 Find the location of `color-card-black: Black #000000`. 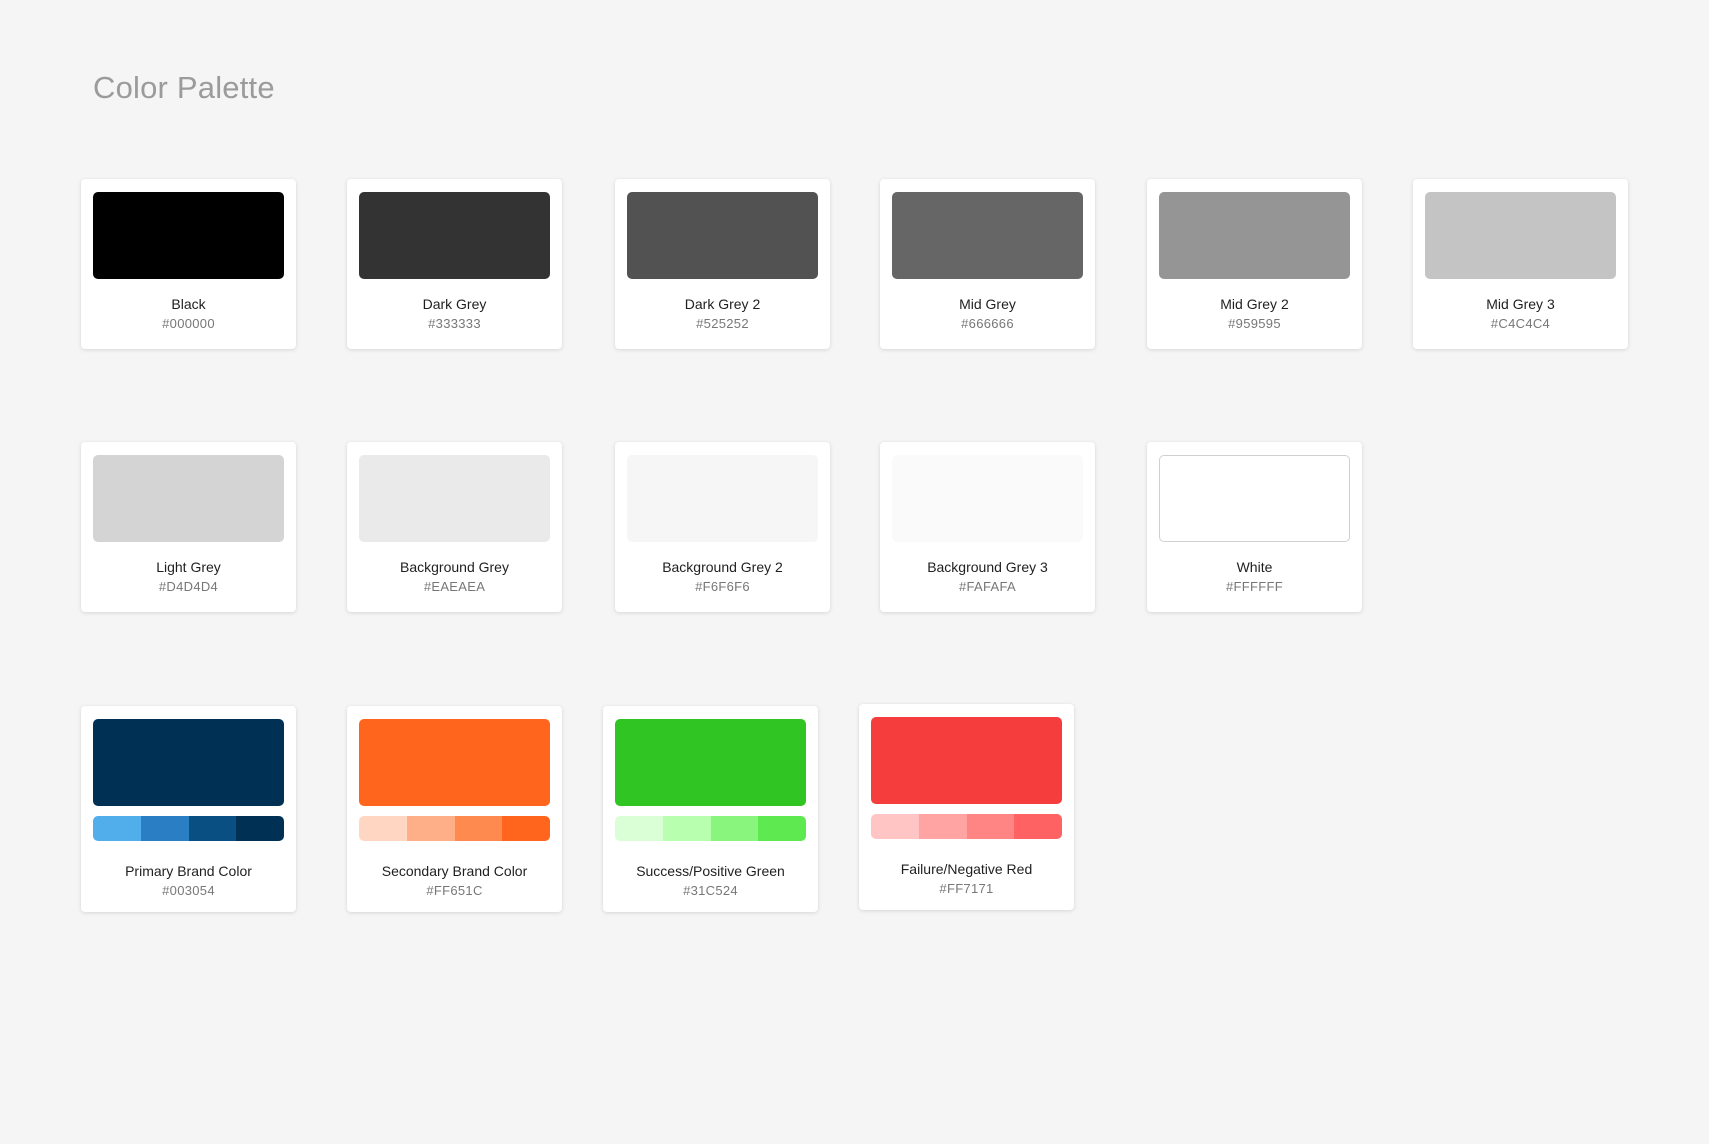

color-card-black: Black #000000 is located at coordinates (188, 264).